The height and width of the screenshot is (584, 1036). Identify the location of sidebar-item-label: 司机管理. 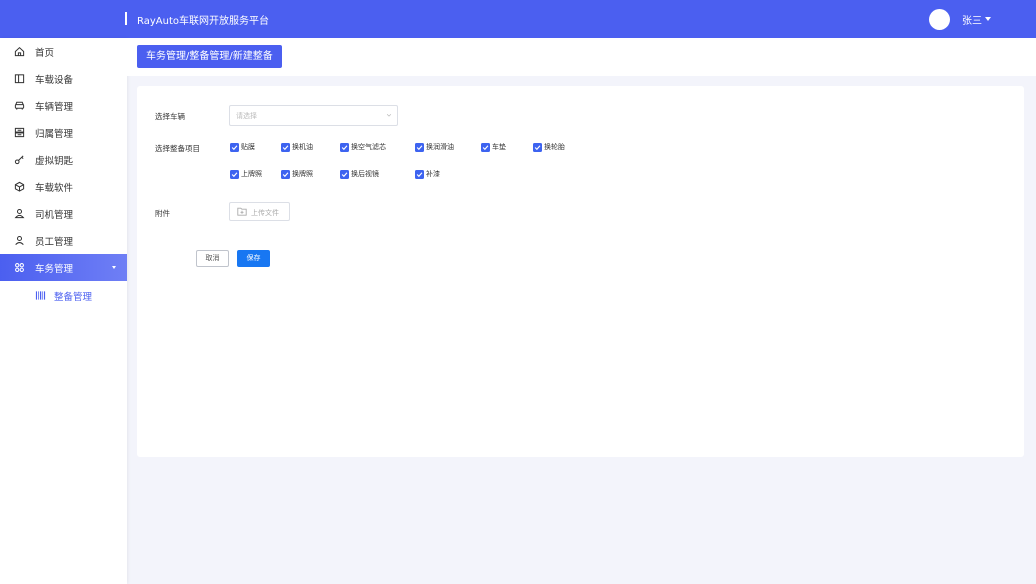
(54, 215).